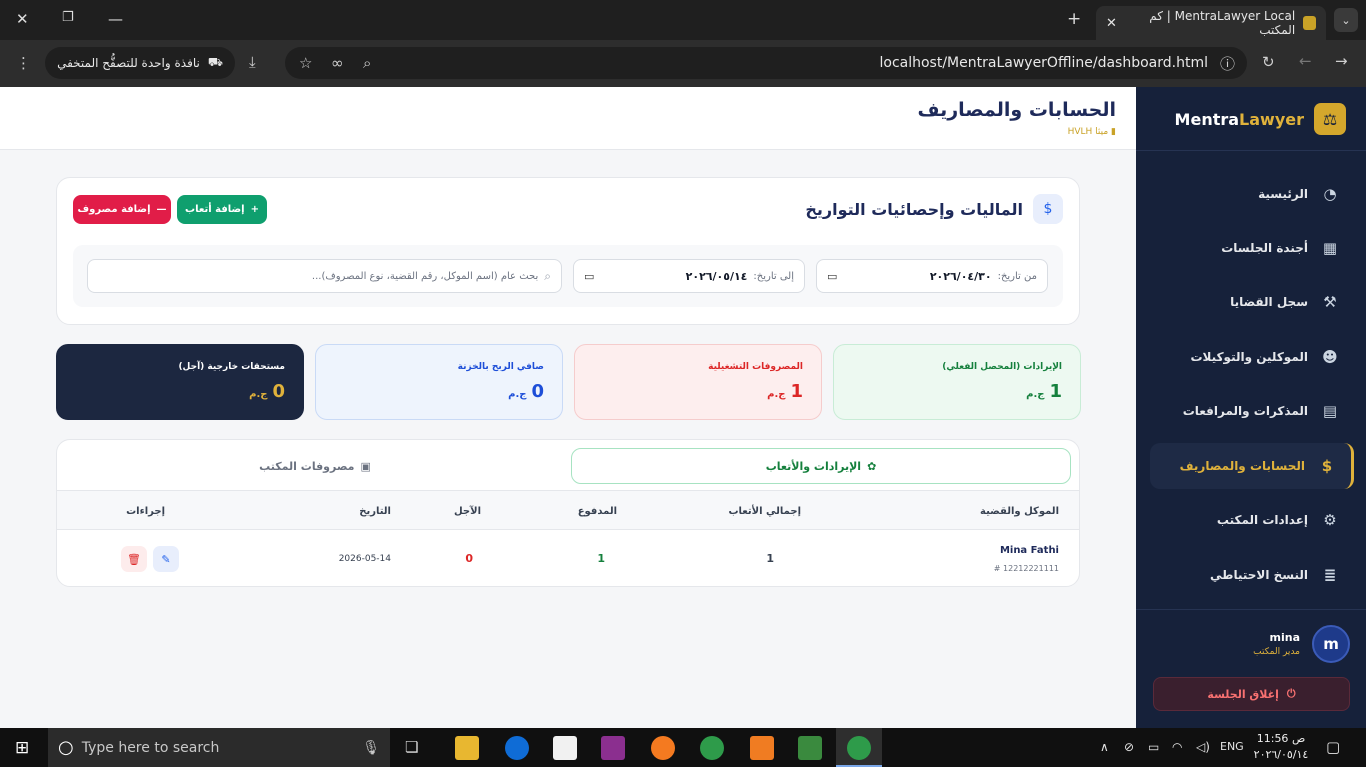  I want to click on incognito-label: نافذة واحدة للتصفُّح المتخفي, so click(128, 63).